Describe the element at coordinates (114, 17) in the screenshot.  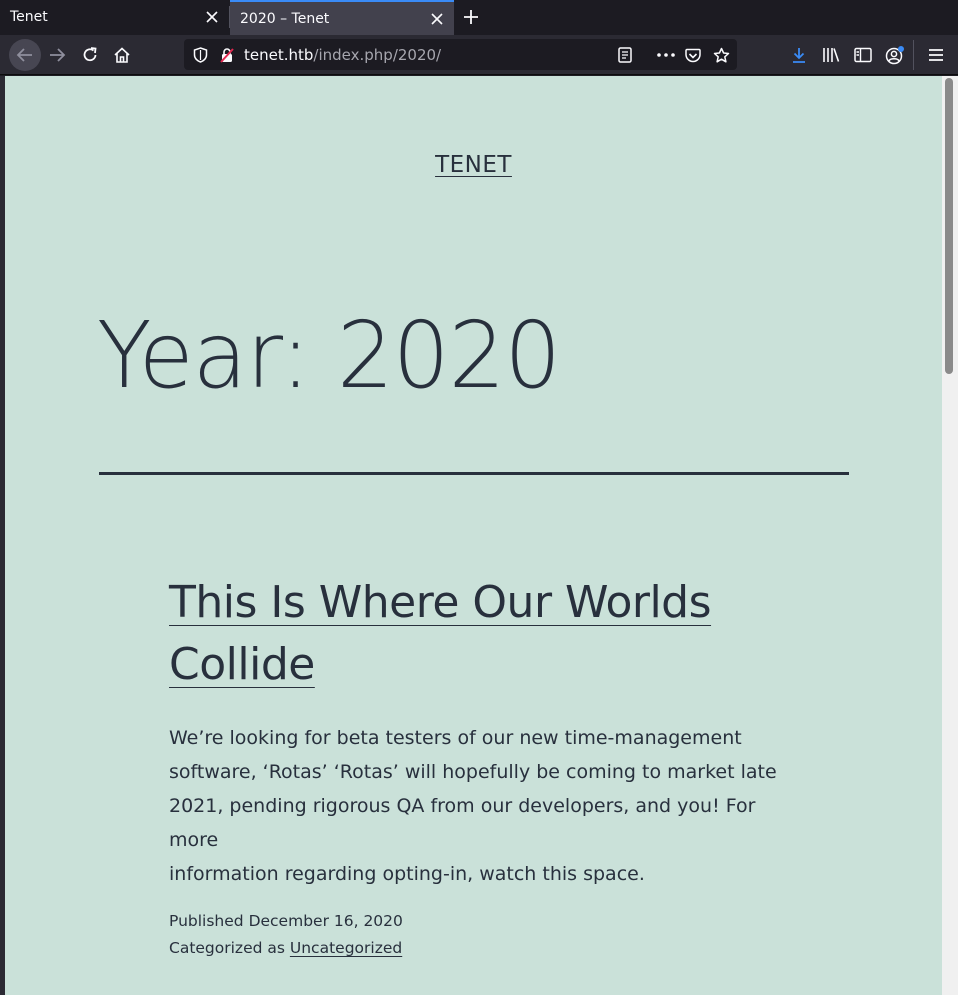
I see `tab-tenet: Tenet` at that location.